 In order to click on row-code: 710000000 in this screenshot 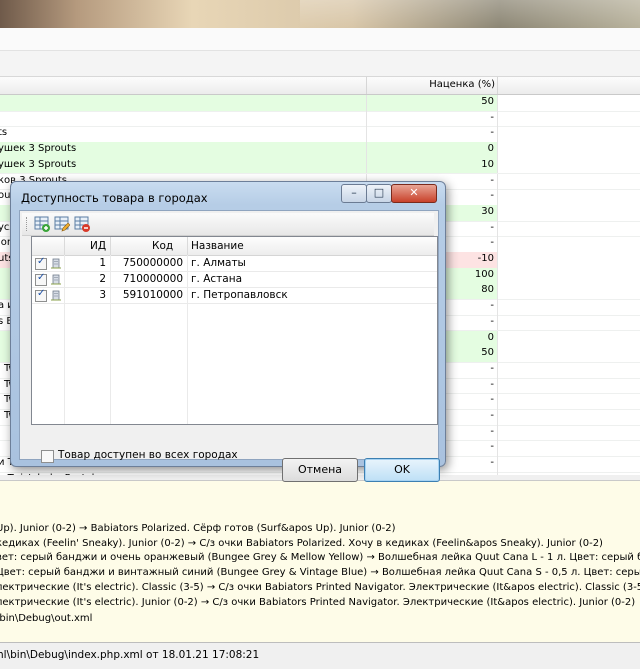, I will do `click(152, 279)`.